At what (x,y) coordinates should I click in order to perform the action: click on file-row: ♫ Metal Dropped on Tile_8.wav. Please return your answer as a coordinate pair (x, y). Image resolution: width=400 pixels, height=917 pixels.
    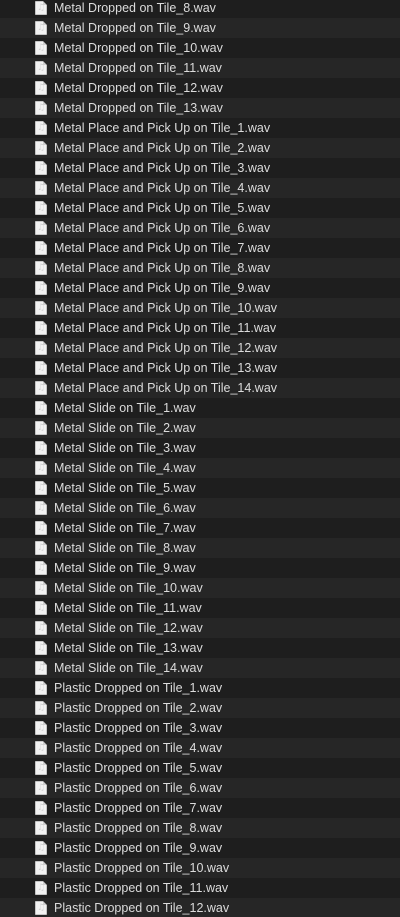
    Looking at the image, I should click on (200, 9).